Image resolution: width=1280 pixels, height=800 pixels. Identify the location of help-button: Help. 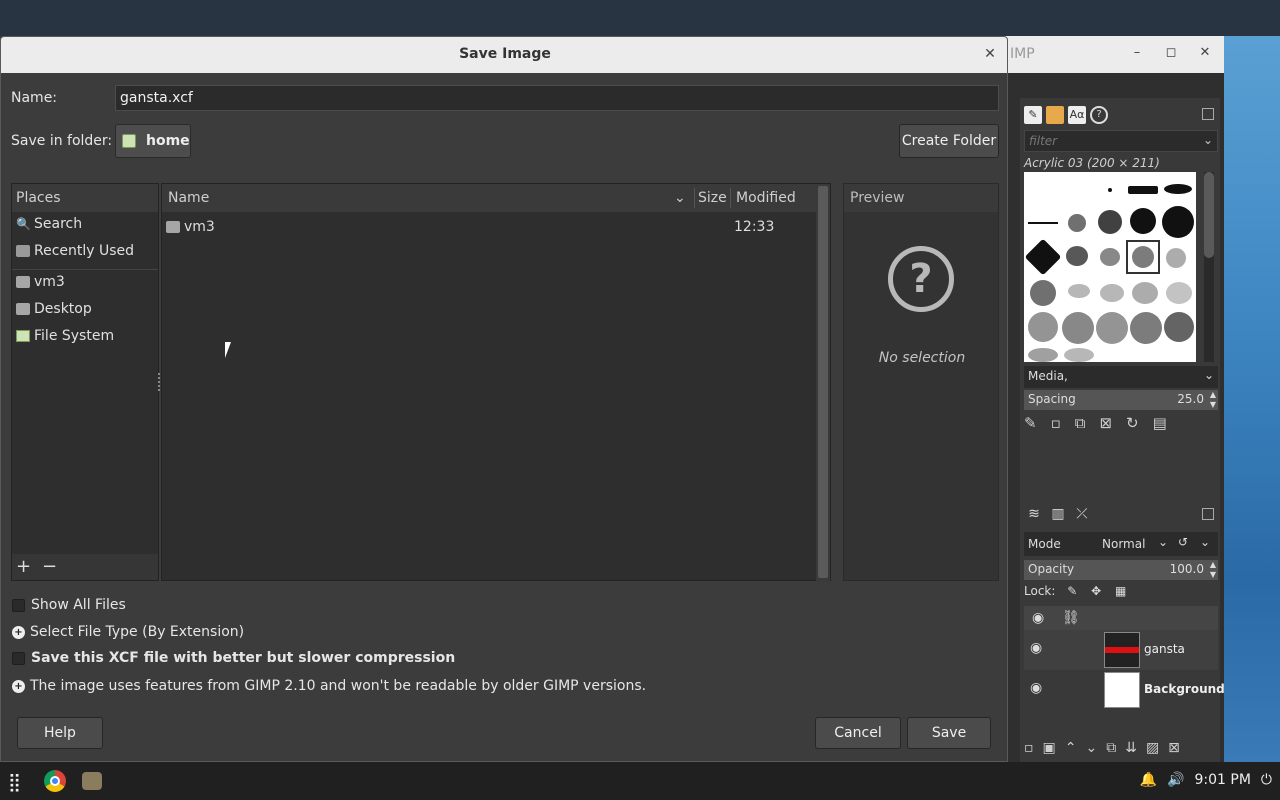
(60, 733).